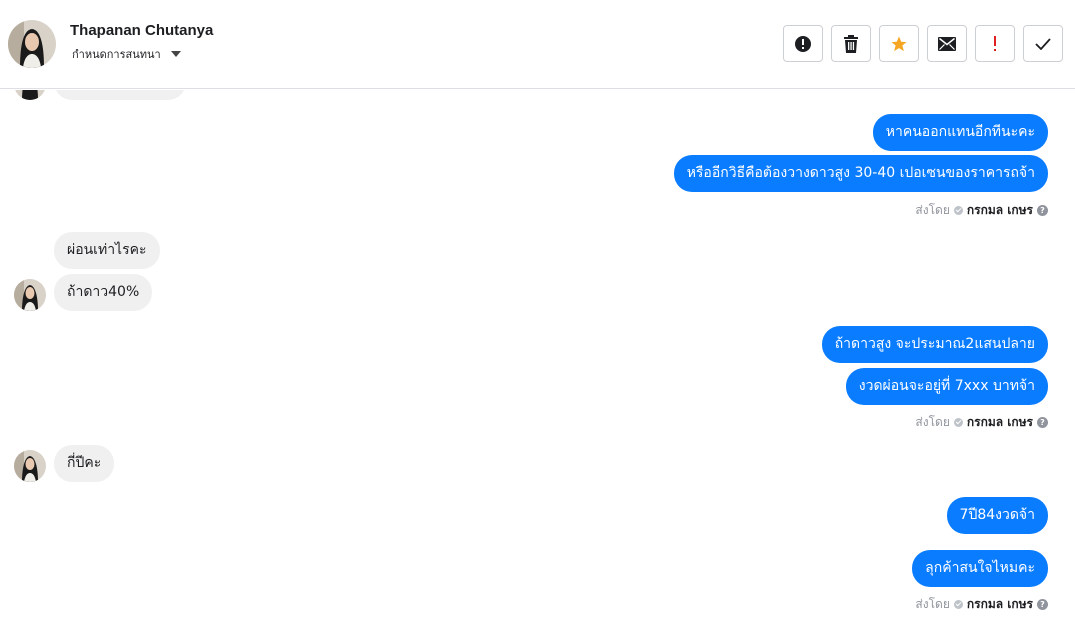  I want to click on star-icon, so click(899, 43).